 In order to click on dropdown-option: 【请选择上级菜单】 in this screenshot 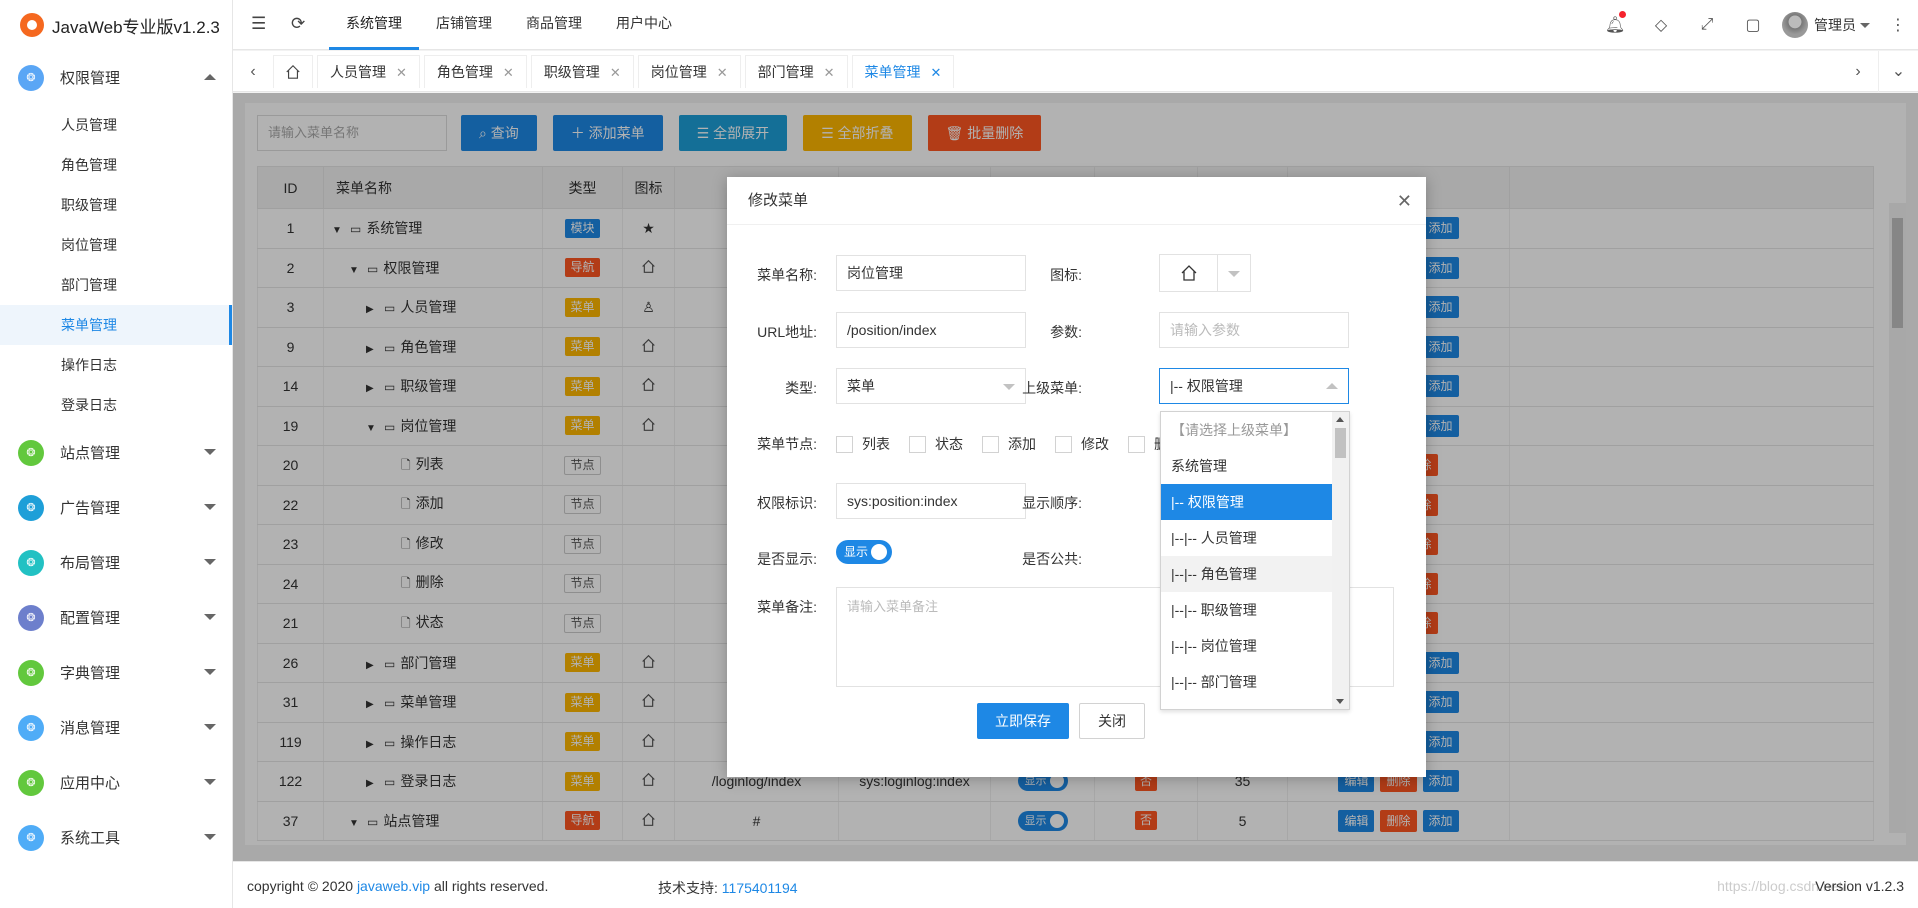, I will do `click(1247, 430)`.